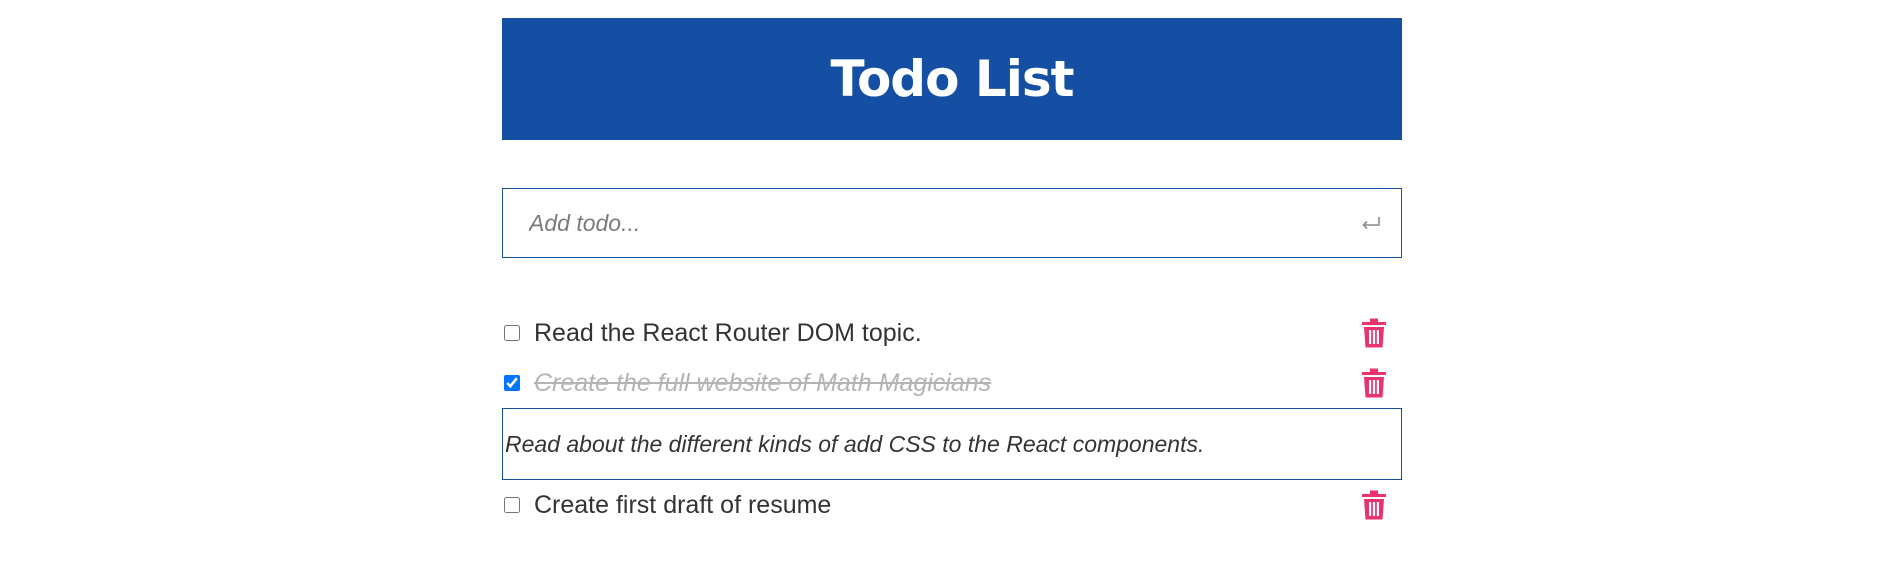 The image size is (1902, 569). I want to click on todo-edit-field-row, so click(952, 444).